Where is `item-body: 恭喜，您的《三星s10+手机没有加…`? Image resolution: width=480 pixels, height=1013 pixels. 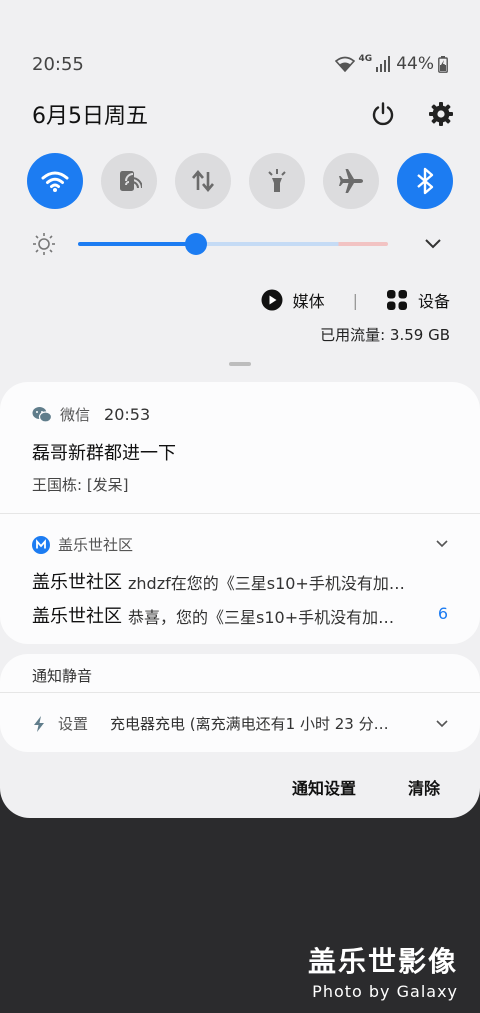 item-body: 恭喜，您的《三星s10+手机没有加… is located at coordinates (261, 617).